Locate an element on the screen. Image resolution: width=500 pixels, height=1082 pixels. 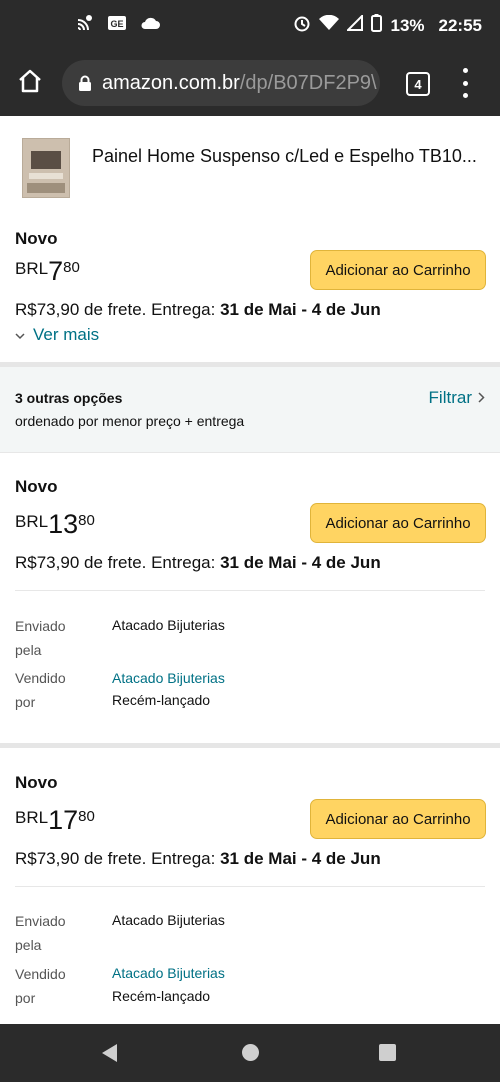
alarm-icon is located at coordinates (302, 25).